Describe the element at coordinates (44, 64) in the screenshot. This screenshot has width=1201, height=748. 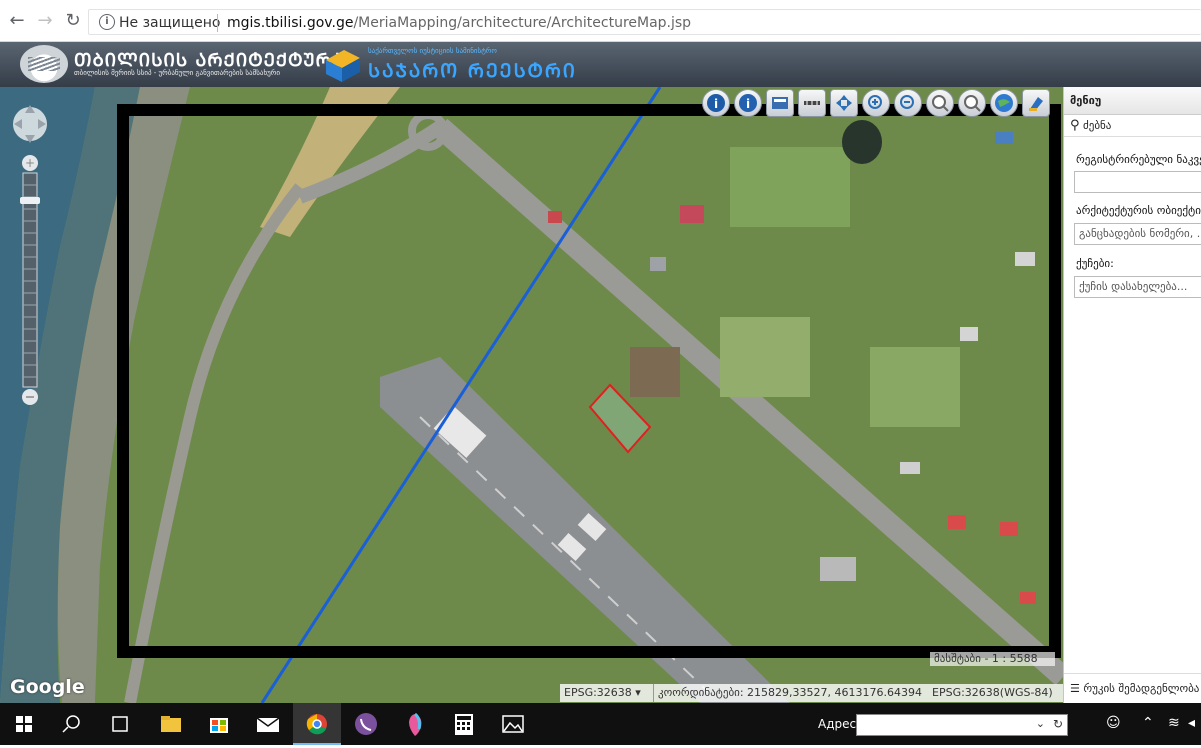
I see `city-logo-icon` at that location.